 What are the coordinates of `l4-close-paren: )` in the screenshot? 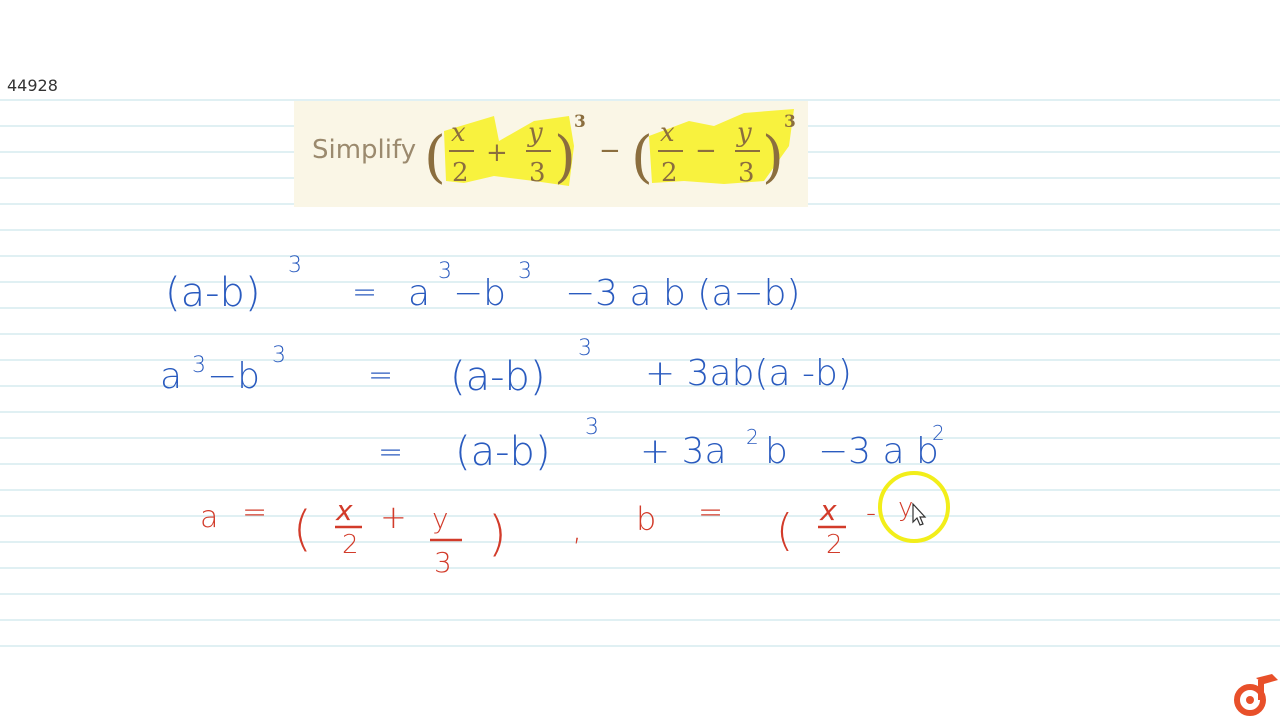 It's located at (497, 534).